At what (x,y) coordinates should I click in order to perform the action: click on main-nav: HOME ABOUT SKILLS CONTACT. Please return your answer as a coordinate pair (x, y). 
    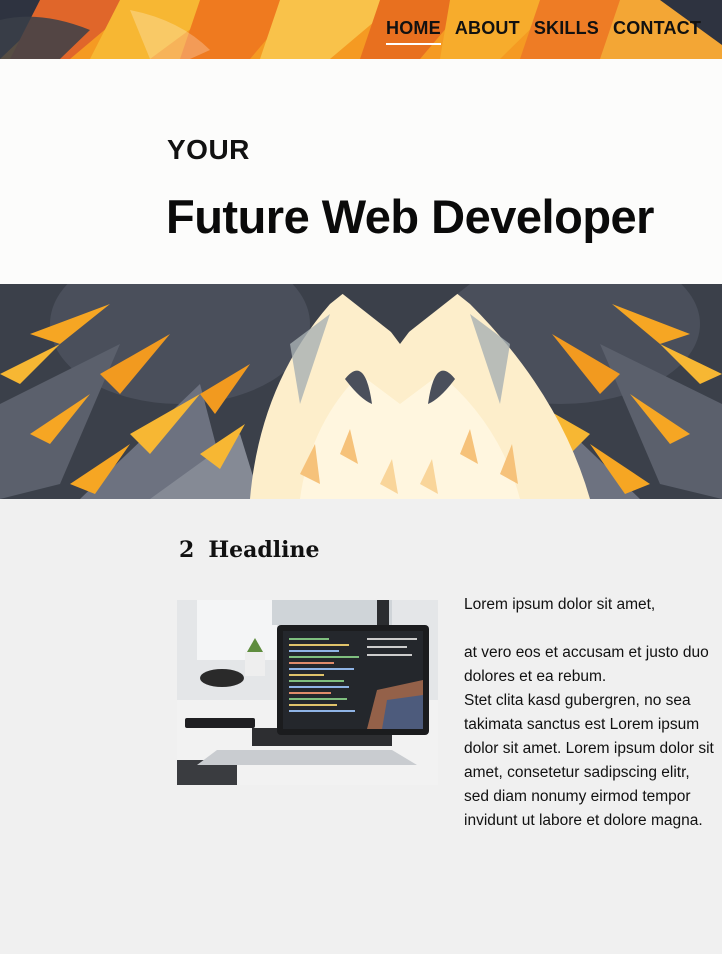
    Looking at the image, I should click on (550, 31).